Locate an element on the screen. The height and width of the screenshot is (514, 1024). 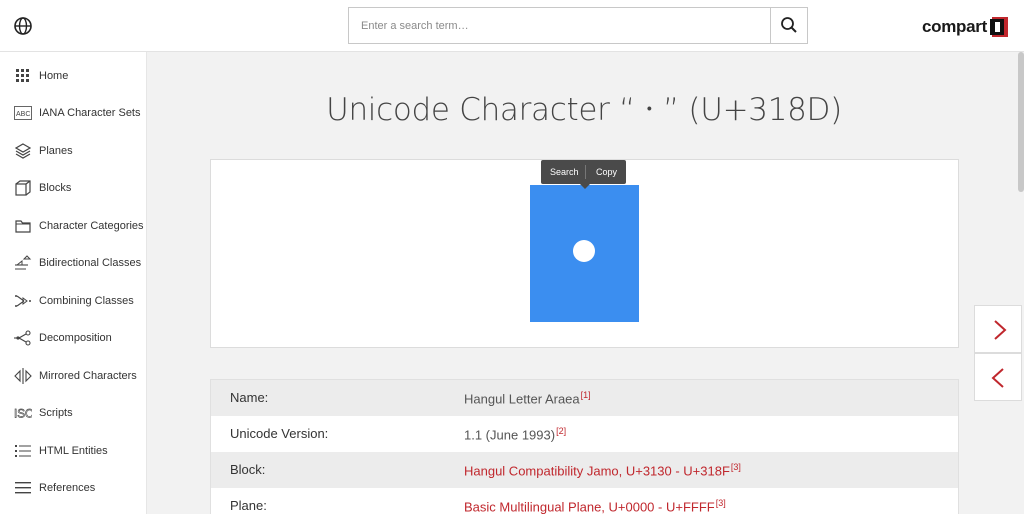
sidebar-item-references: References is located at coordinates (73, 487).